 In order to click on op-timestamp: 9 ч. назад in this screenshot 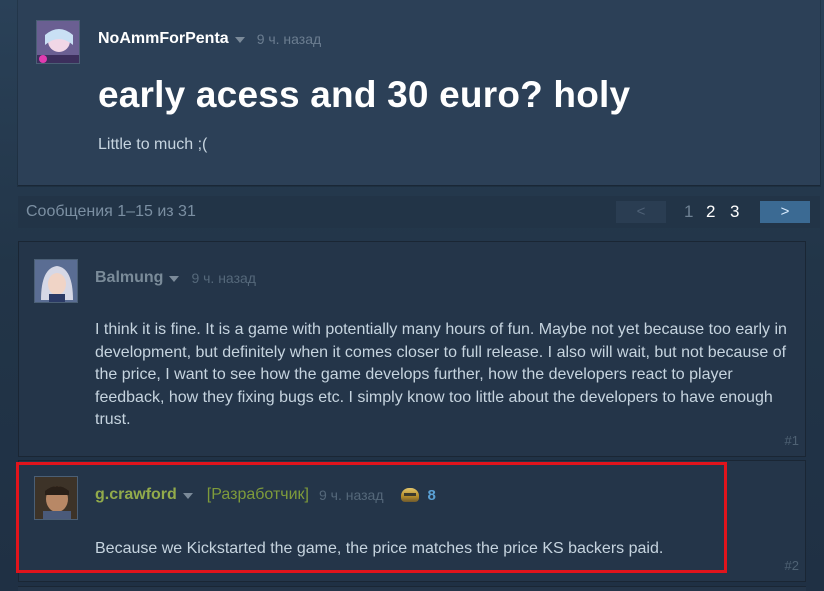, I will do `click(289, 39)`.